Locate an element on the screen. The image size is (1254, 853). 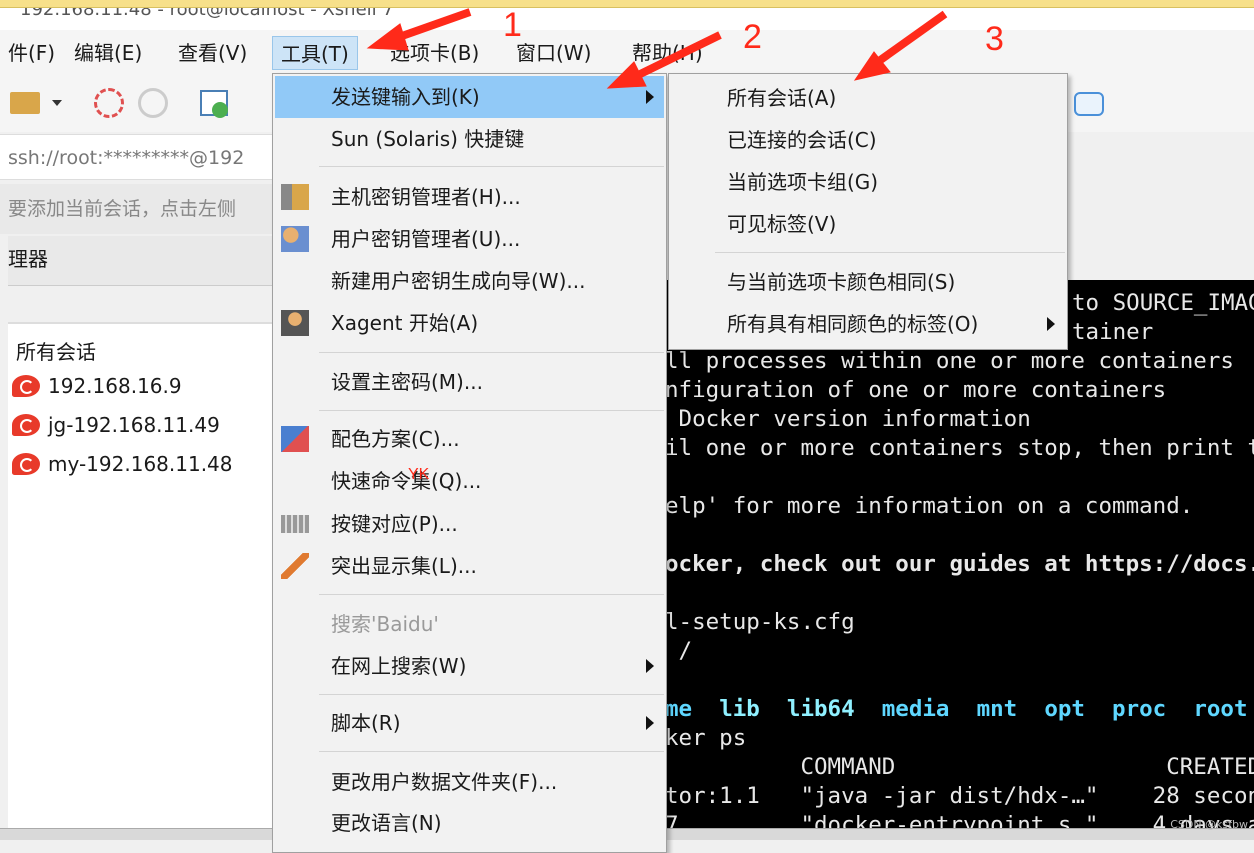
step-1-label: 1 is located at coordinates (512, 25).